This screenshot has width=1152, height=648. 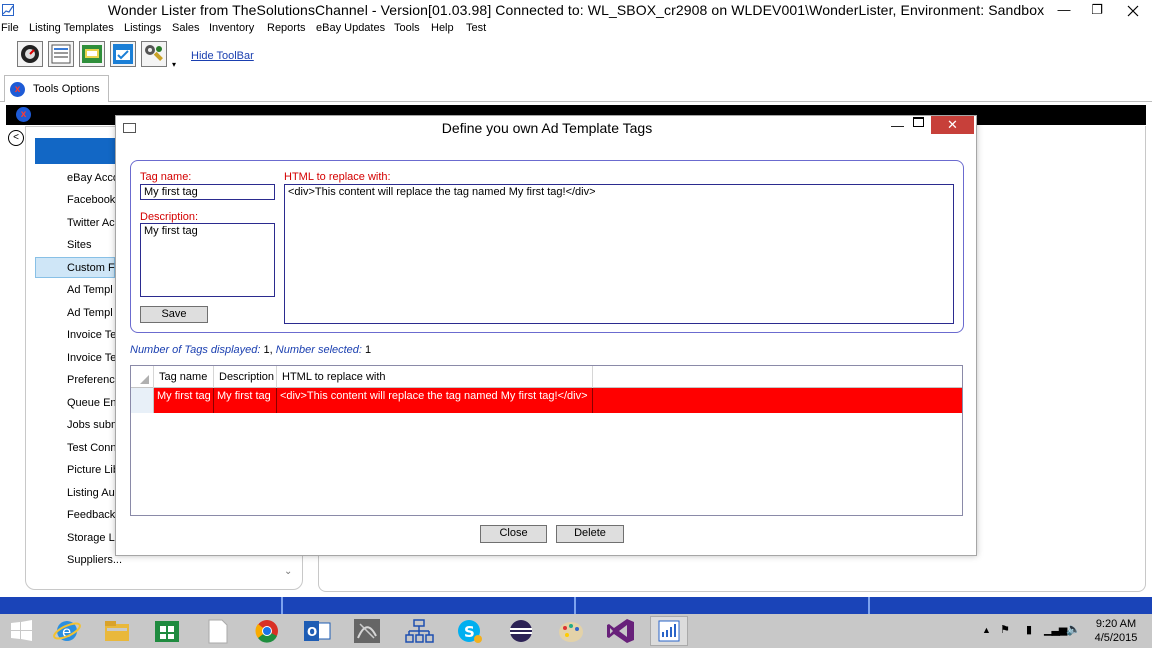 I want to click on menu-file: File, so click(x=10, y=28).